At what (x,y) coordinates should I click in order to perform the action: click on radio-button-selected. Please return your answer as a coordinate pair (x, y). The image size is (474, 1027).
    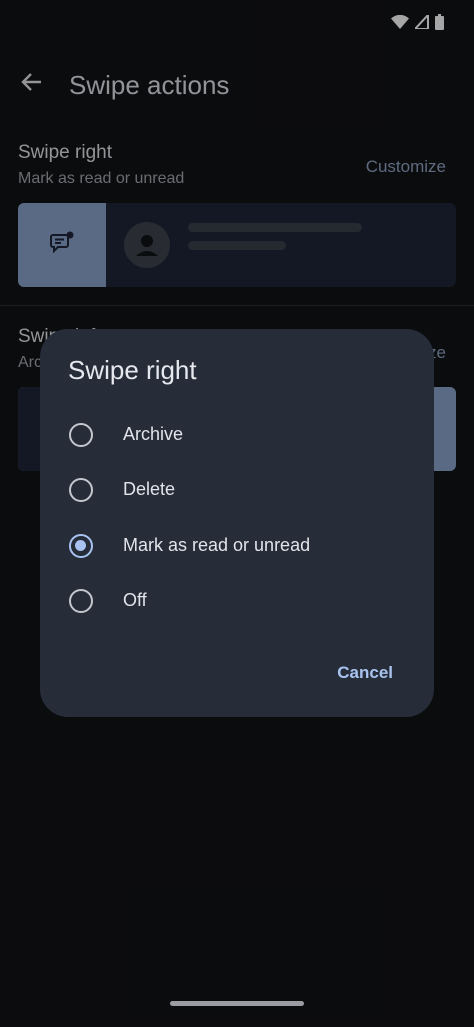
    Looking at the image, I should click on (81, 546).